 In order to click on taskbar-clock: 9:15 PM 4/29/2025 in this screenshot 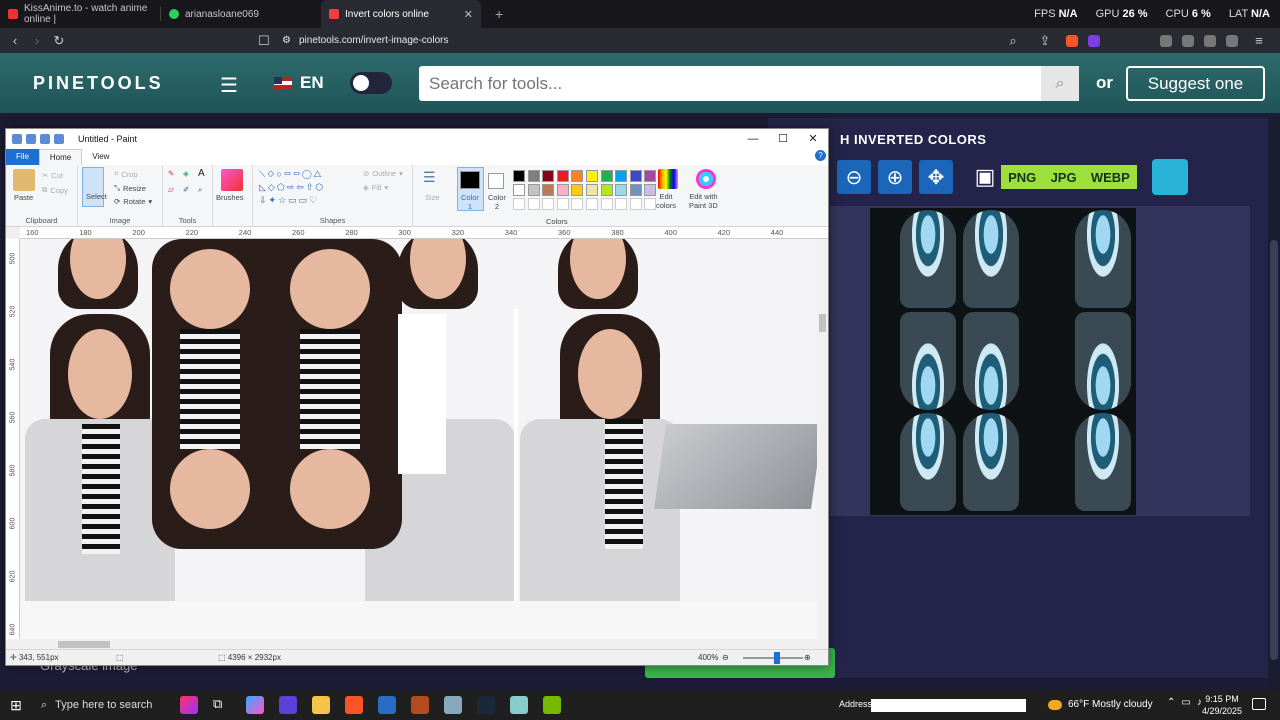, I will do `click(1222, 705)`.